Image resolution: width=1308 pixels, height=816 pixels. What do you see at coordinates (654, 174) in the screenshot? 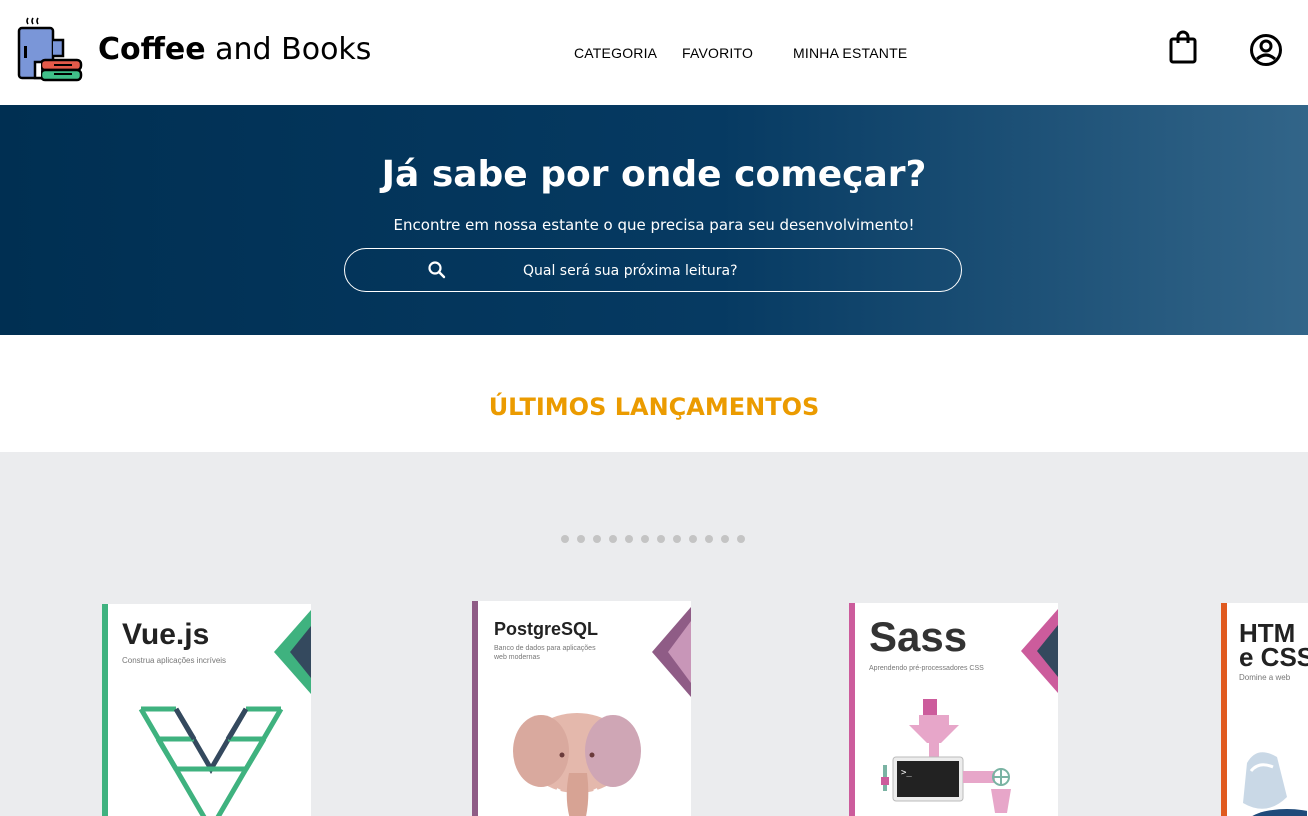
I see `hero-title: Já sabe por onde começar?` at bounding box center [654, 174].